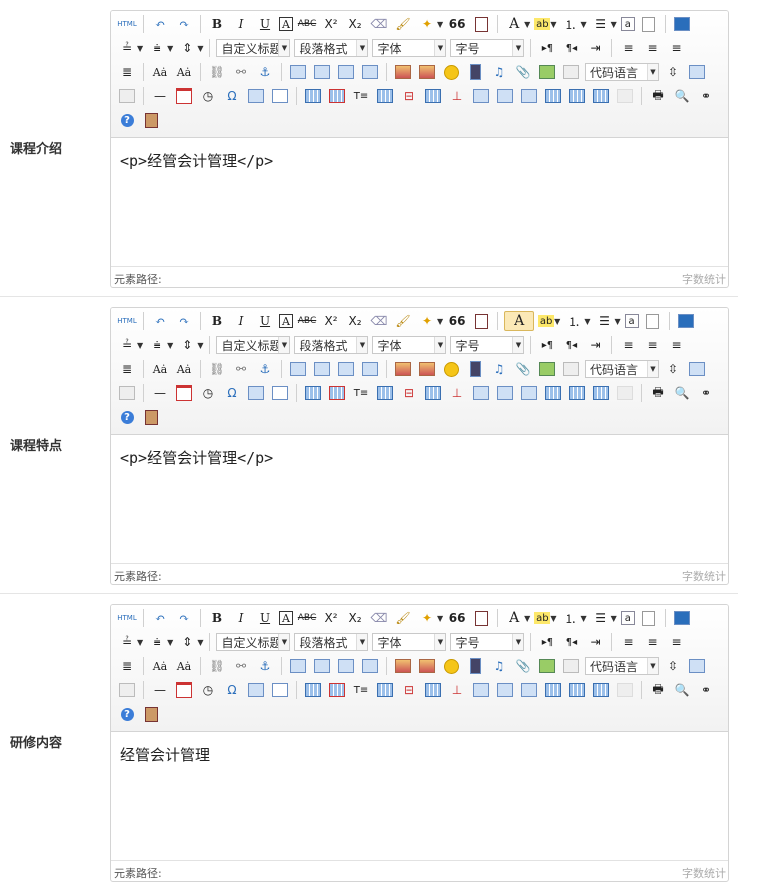  What do you see at coordinates (298, 72) in the screenshot?
I see `image-none-icon` at bounding box center [298, 72].